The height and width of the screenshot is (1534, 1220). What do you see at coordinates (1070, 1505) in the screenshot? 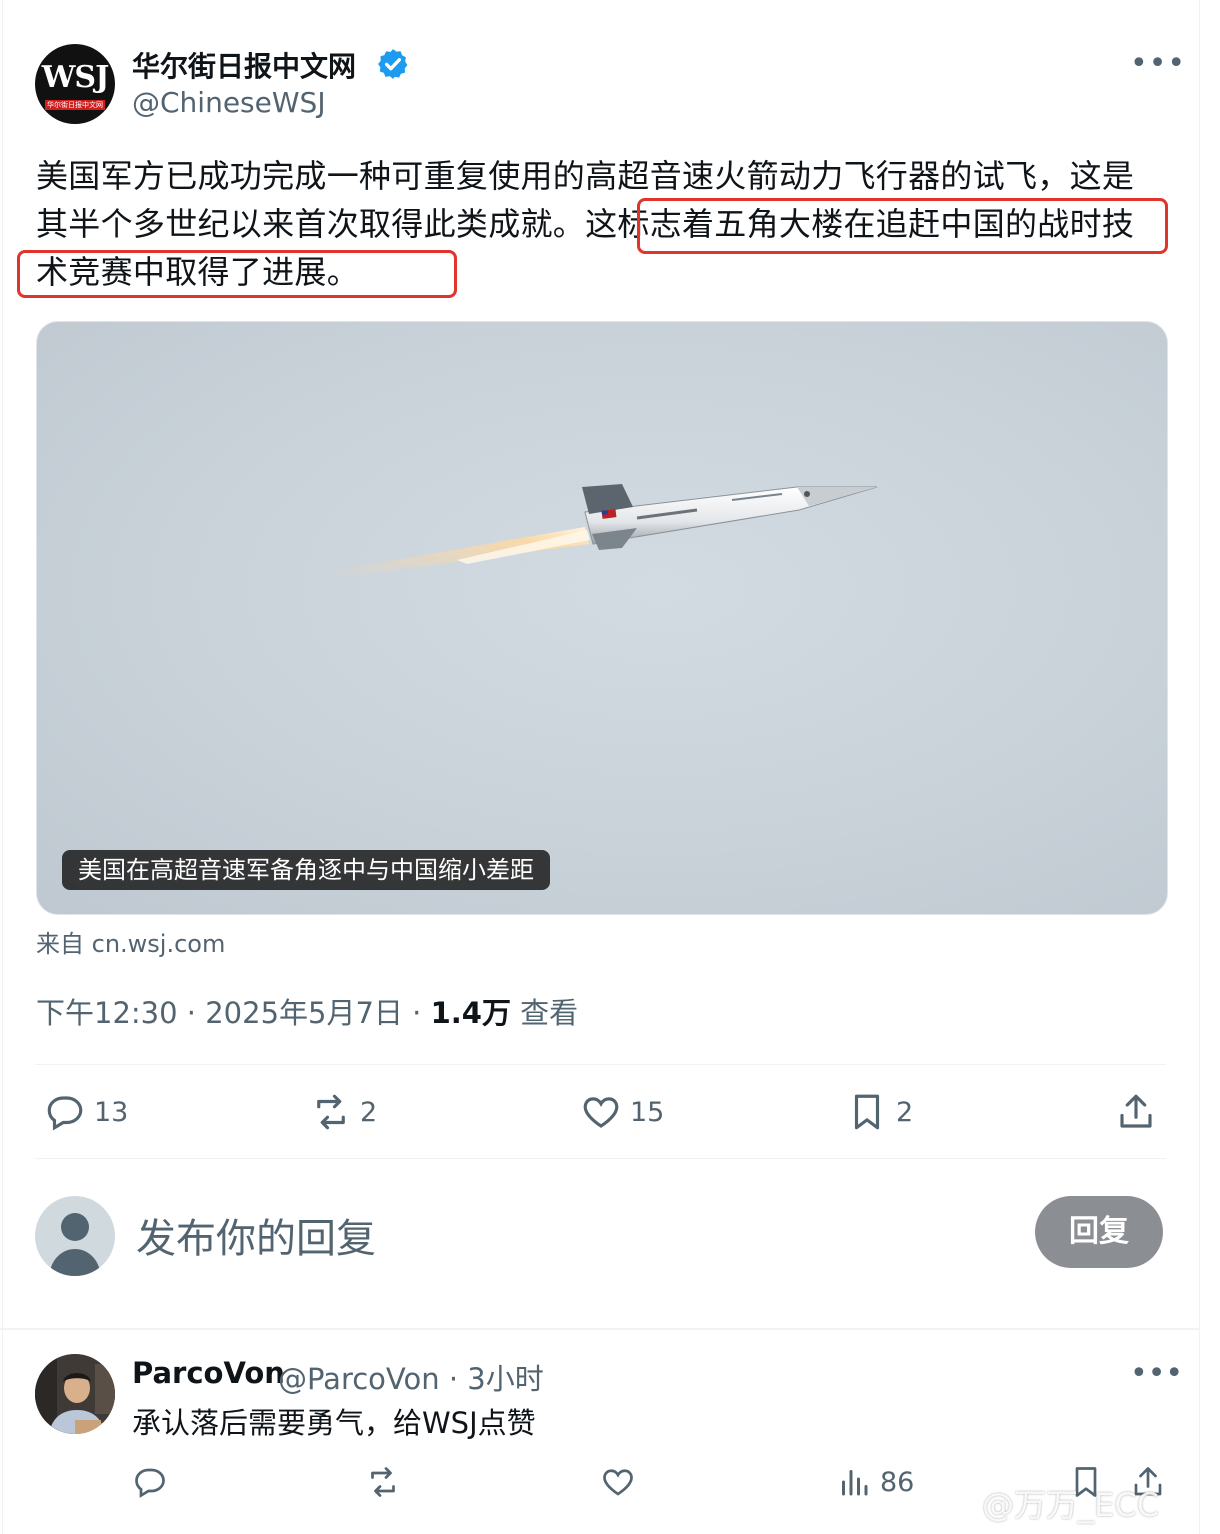
I see `weibo-watermark: @万万_ECC` at bounding box center [1070, 1505].